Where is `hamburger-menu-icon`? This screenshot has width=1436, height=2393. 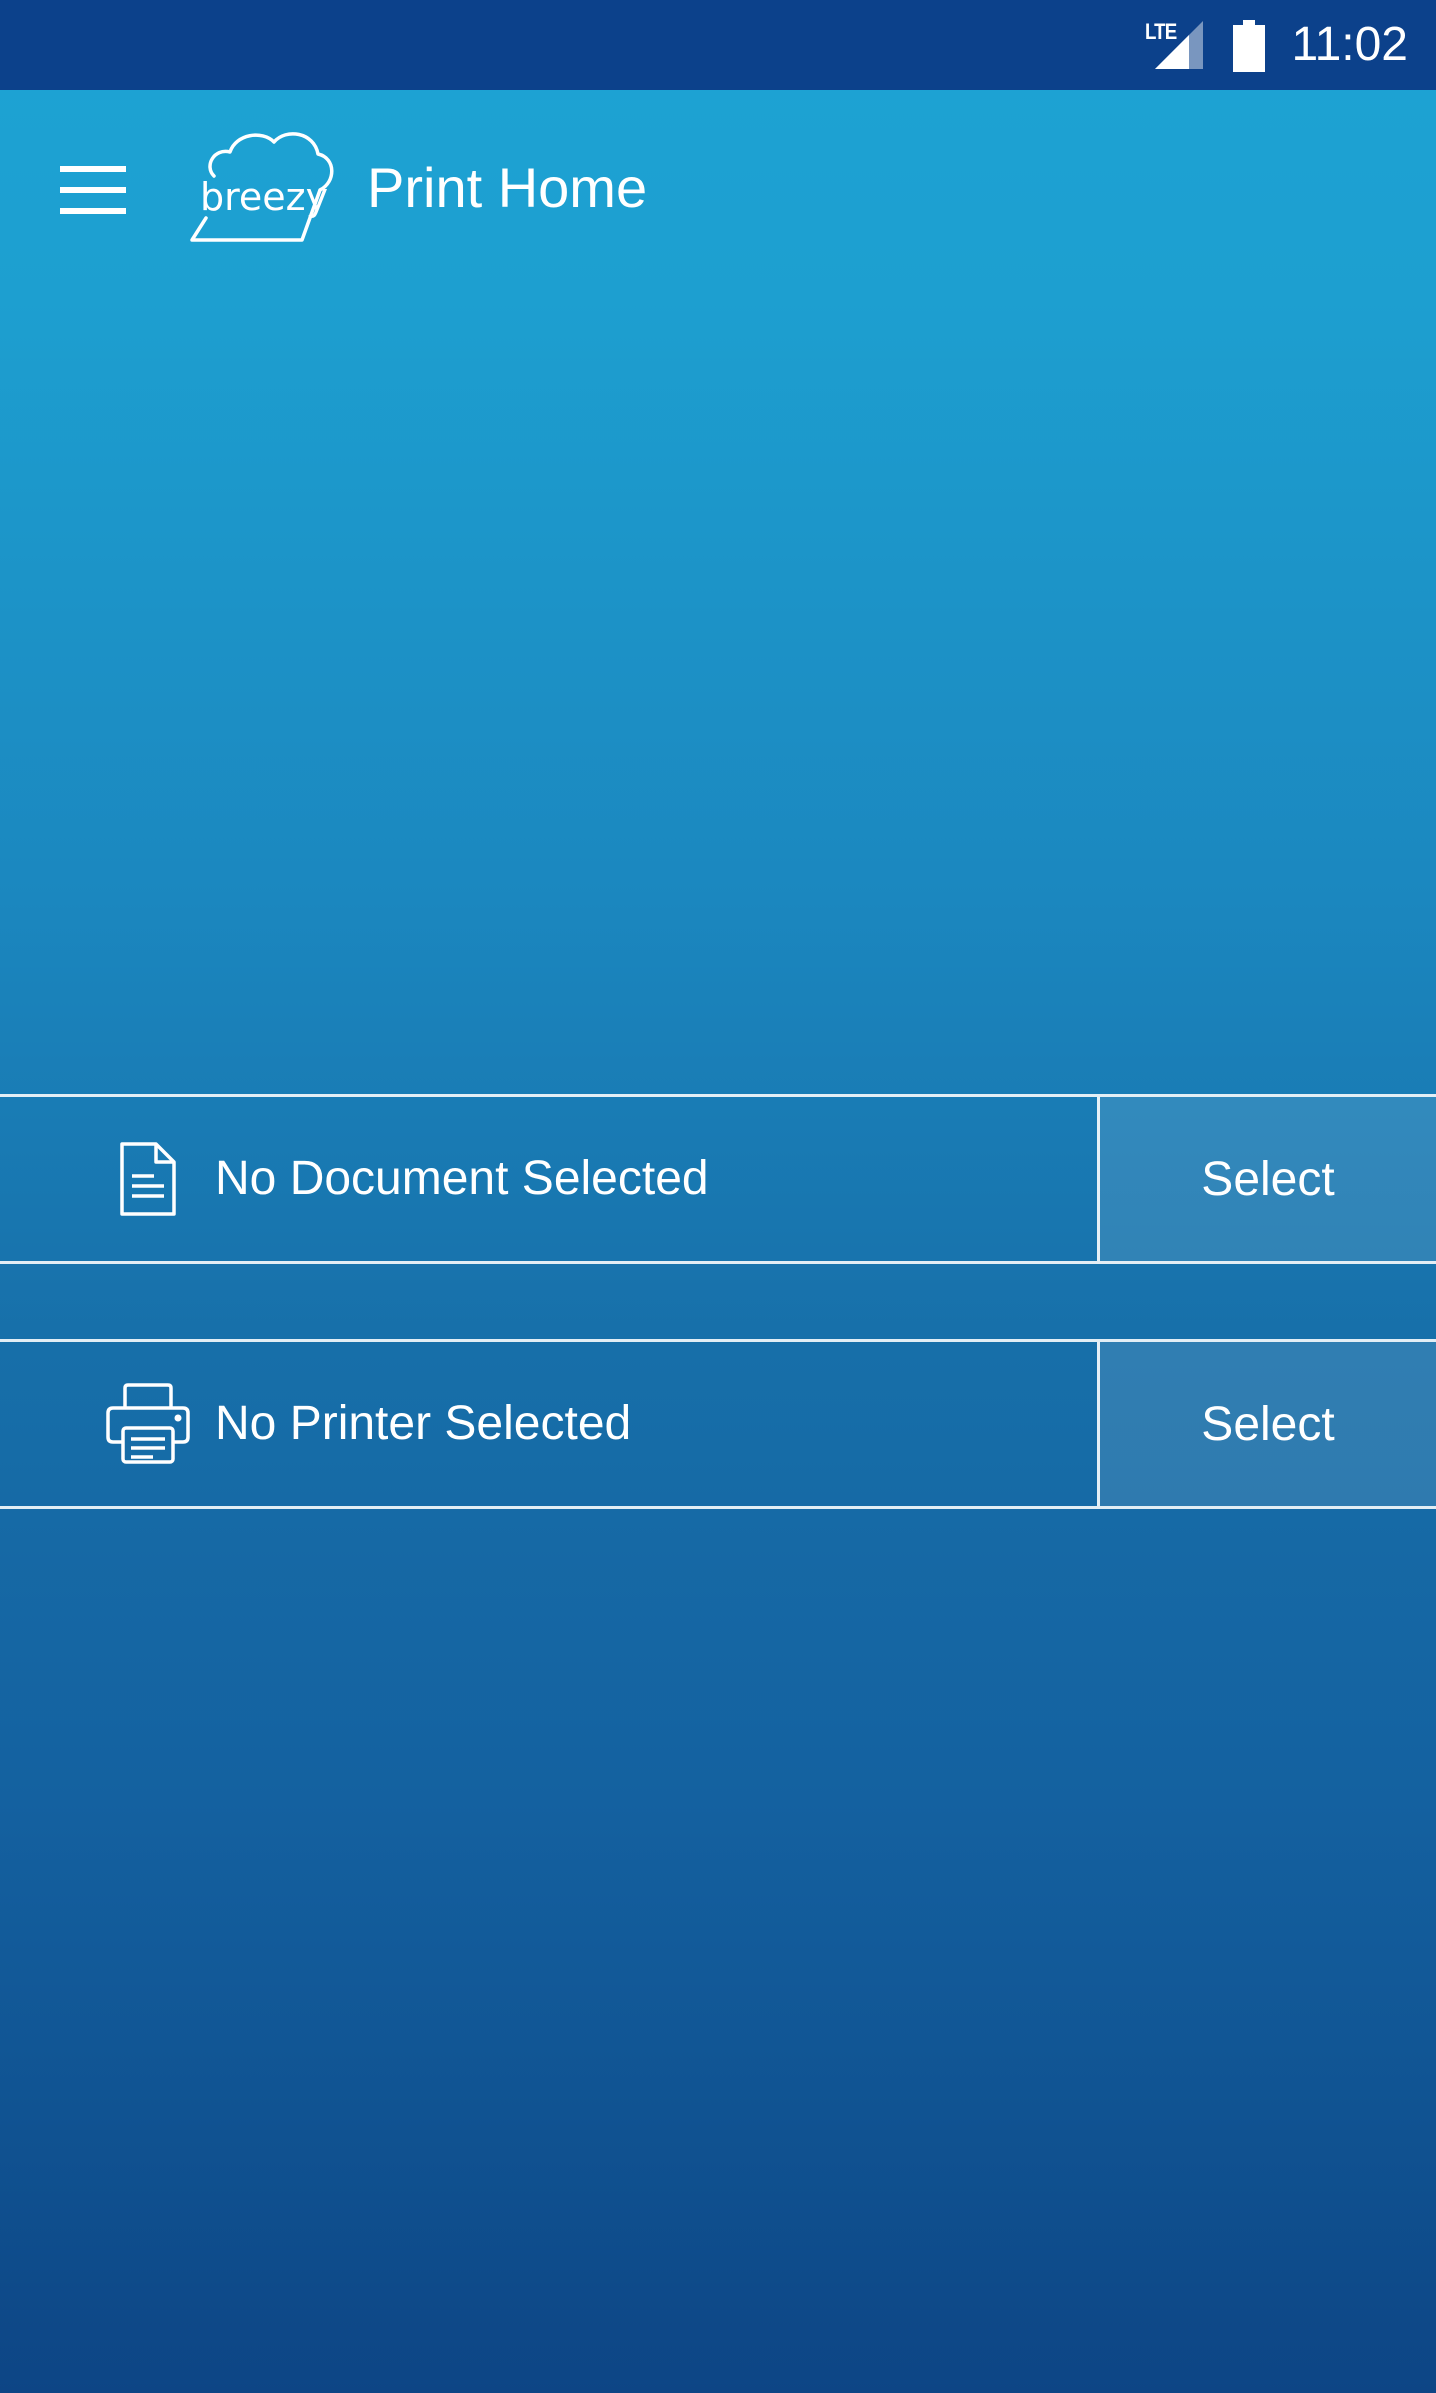 hamburger-menu-icon is located at coordinates (93, 190).